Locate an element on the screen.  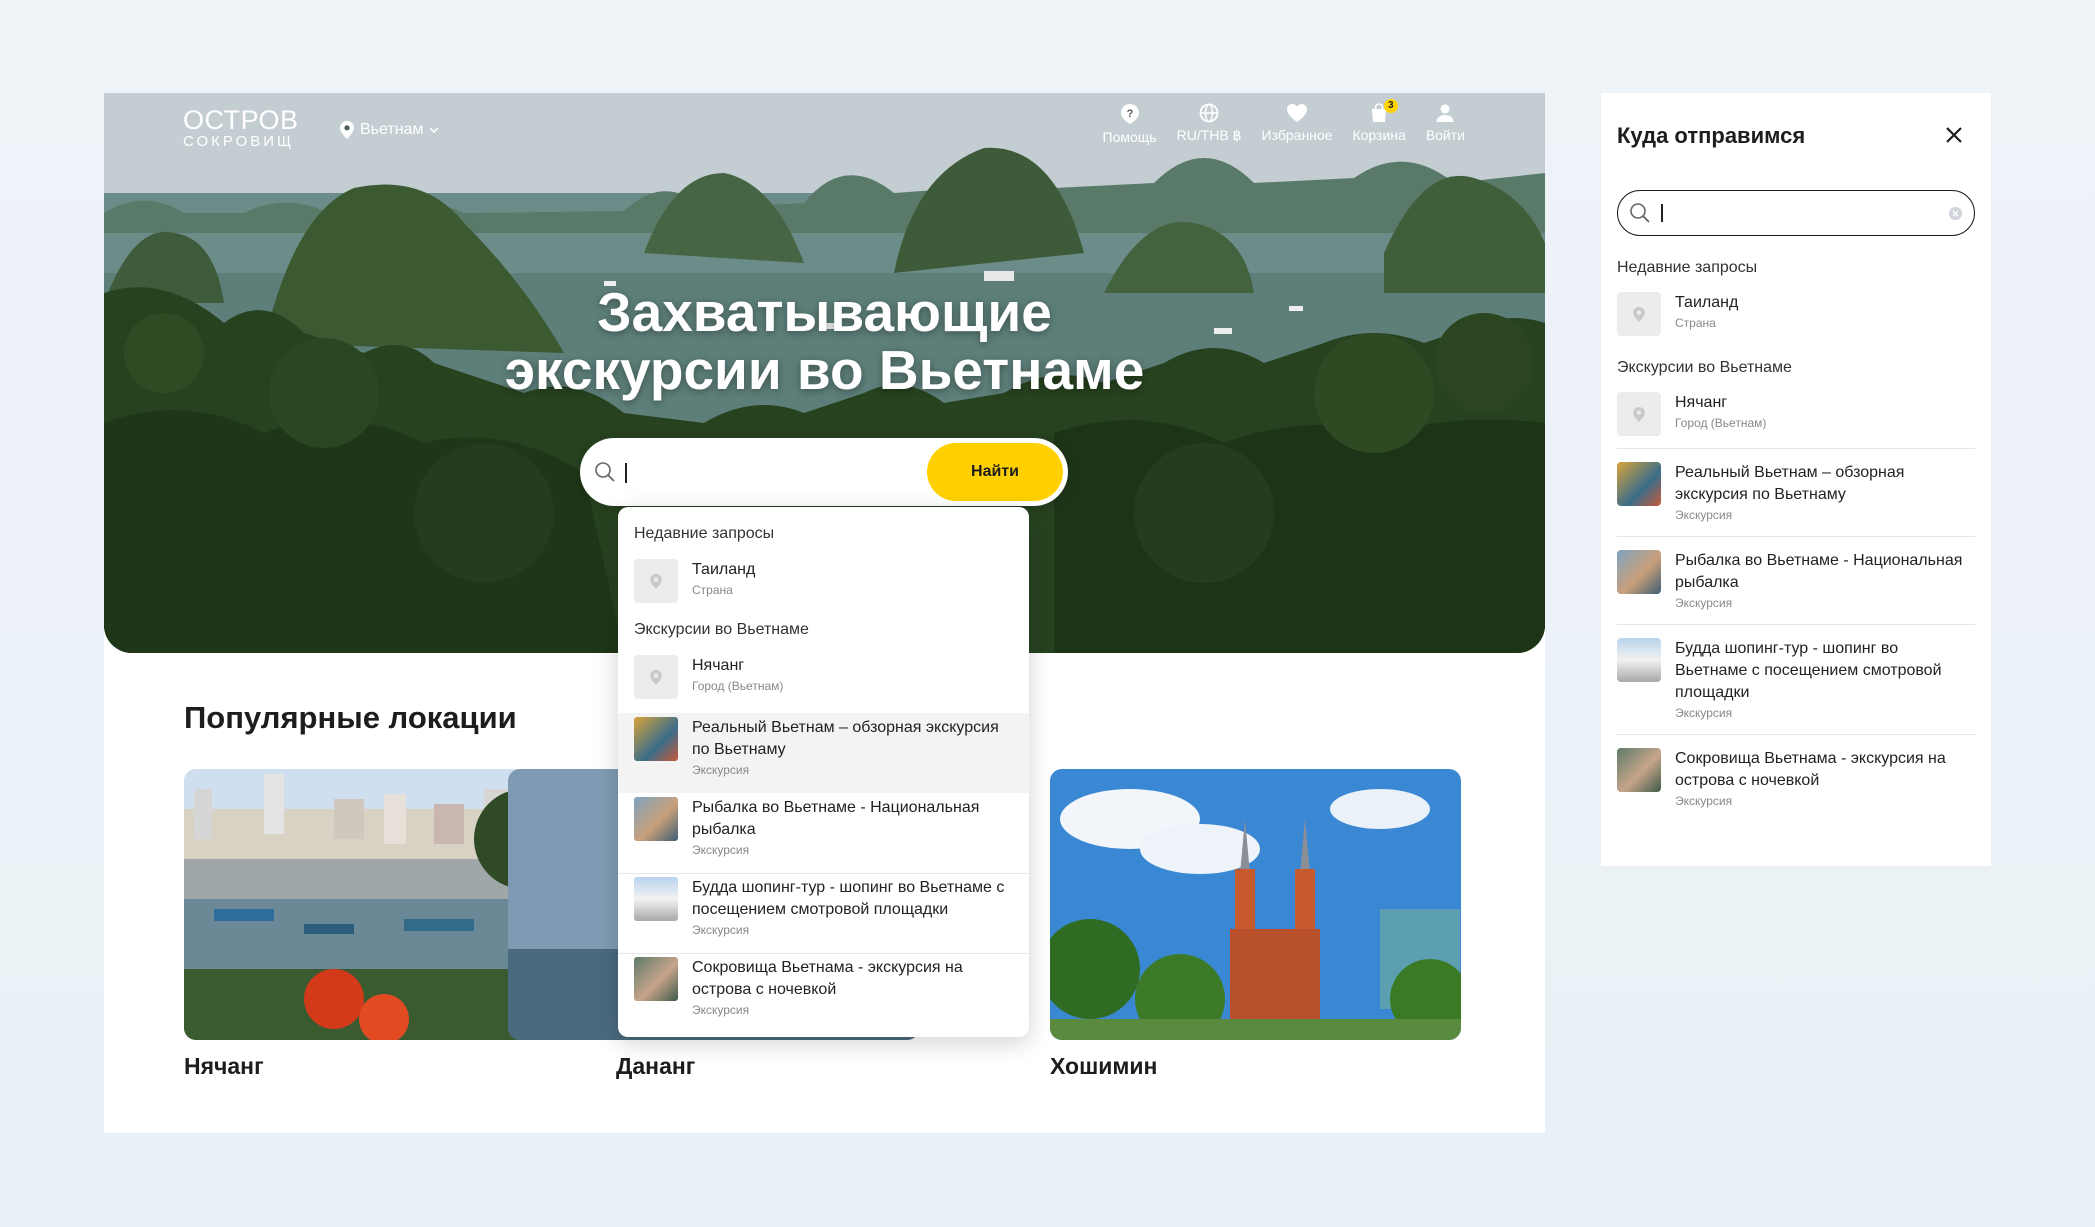
dropdown-item-sub: Страна is located at coordinates (712, 590).